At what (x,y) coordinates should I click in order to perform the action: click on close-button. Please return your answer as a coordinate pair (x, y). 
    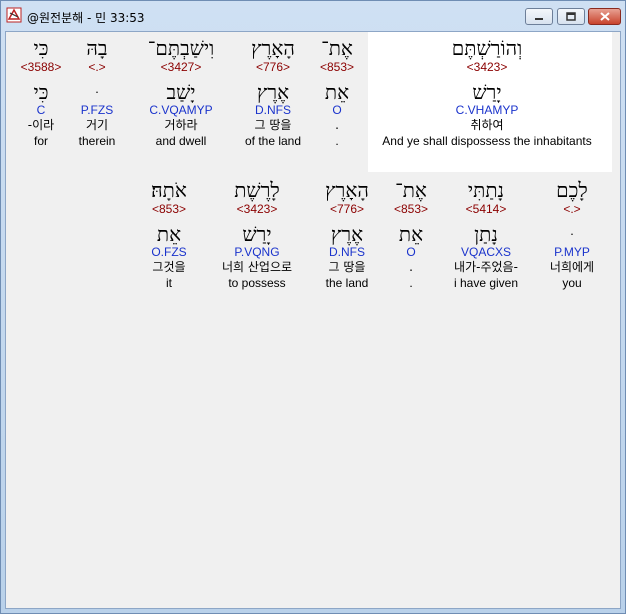
    Looking at the image, I should click on (604, 16).